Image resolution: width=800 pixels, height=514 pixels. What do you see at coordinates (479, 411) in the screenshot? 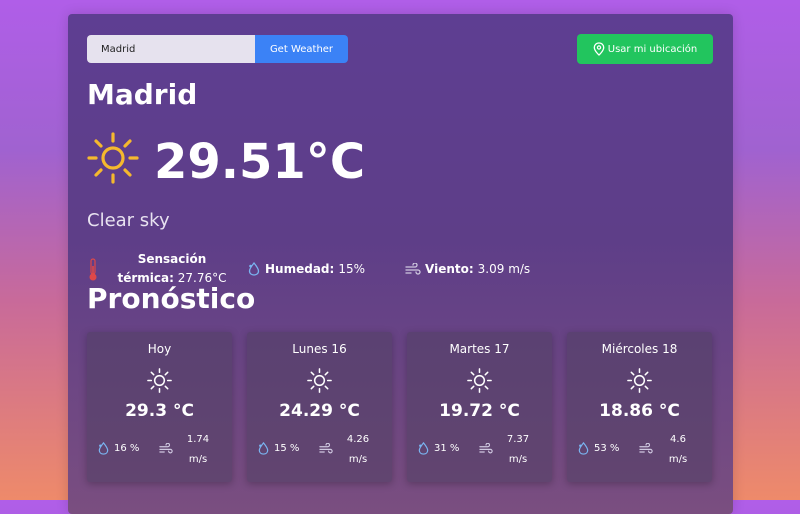
I see `forecast-temperature: 19.72 °C` at bounding box center [479, 411].